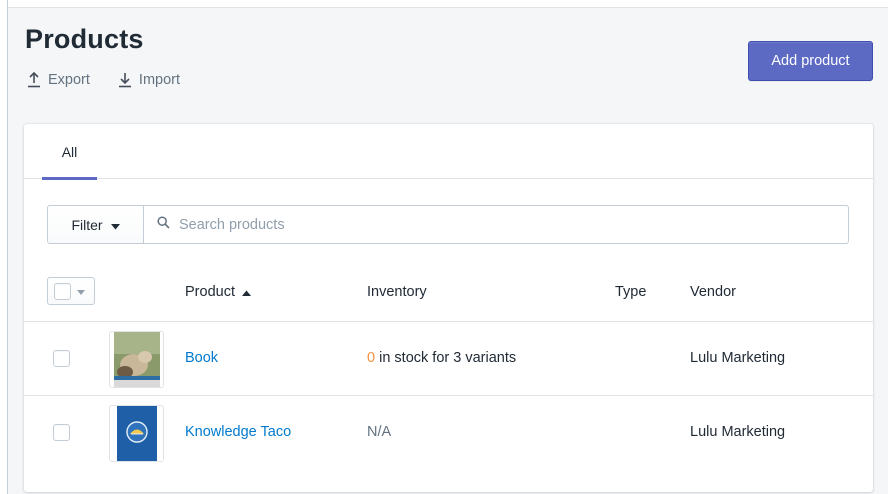 This screenshot has height=494, width=888. What do you see at coordinates (103, 80) in the screenshot?
I see `page-secondary-actions: Export Import` at bounding box center [103, 80].